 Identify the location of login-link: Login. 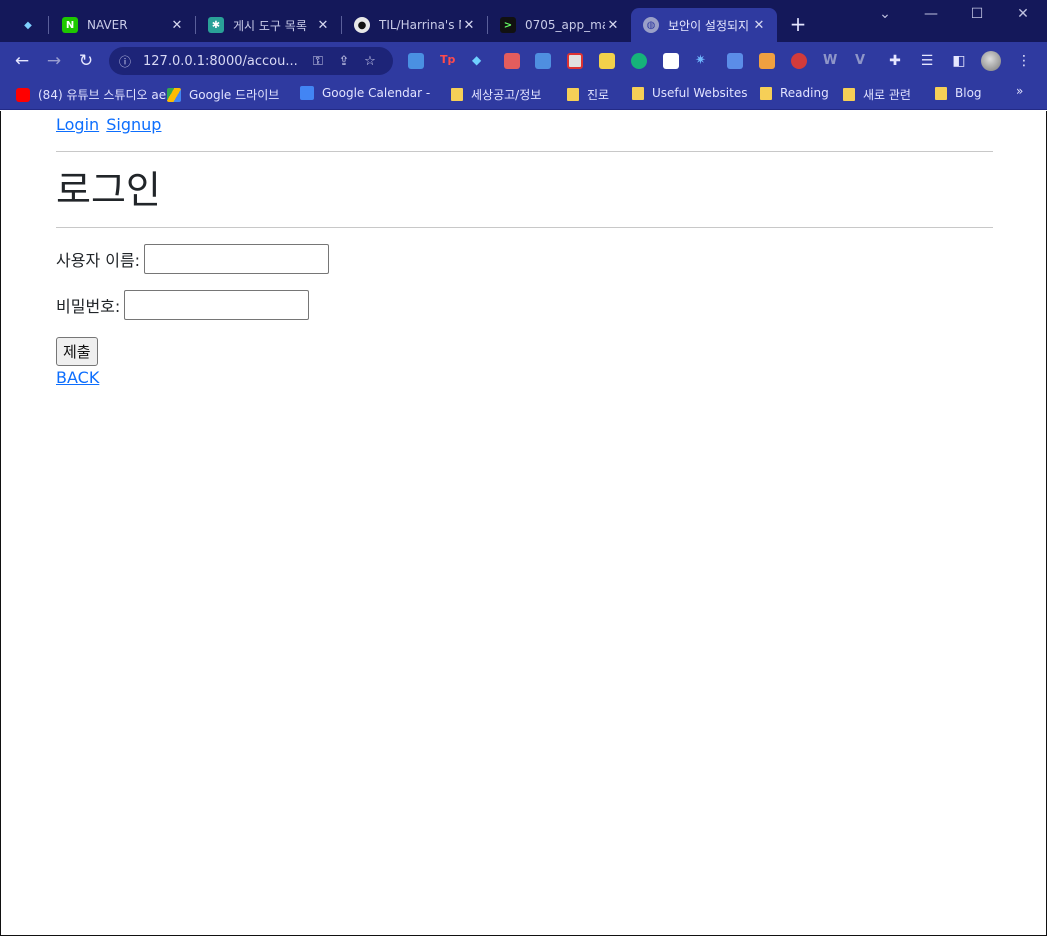
(77, 124).